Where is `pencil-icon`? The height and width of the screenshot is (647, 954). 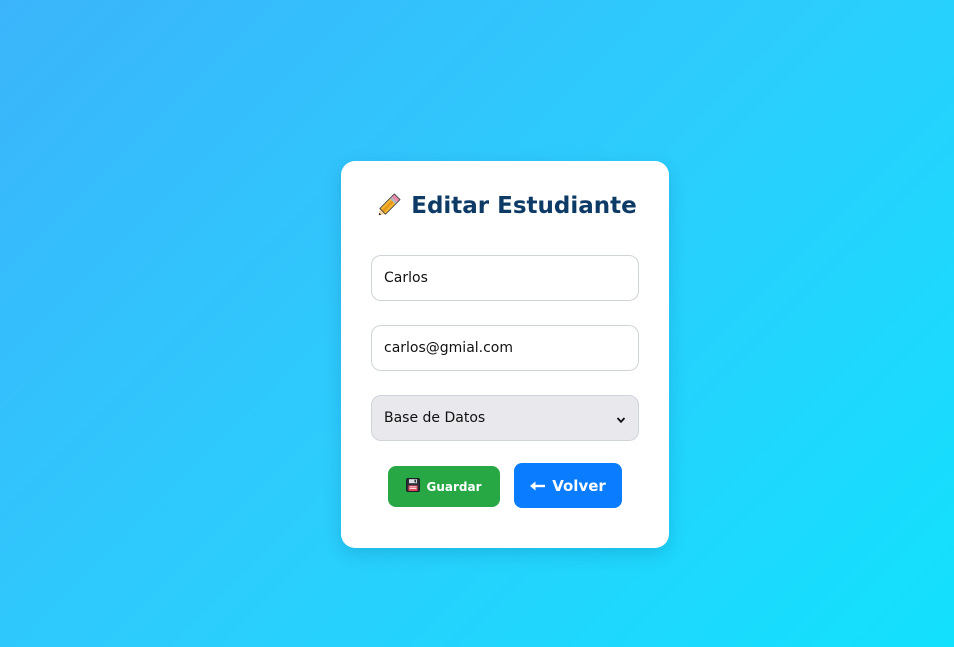
pencil-icon is located at coordinates (388, 206).